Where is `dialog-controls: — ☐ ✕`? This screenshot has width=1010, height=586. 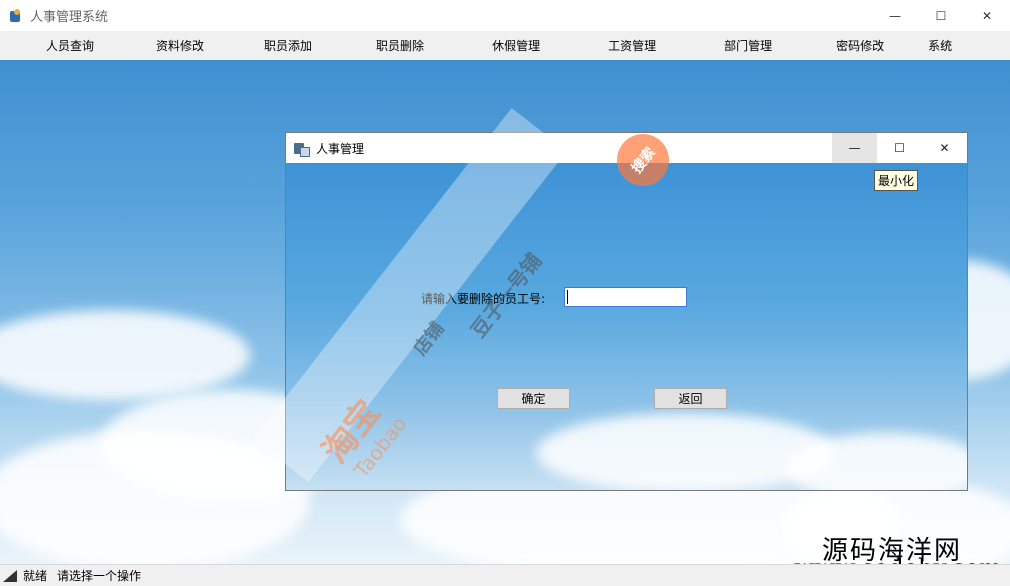 dialog-controls: — ☐ ✕ is located at coordinates (899, 148).